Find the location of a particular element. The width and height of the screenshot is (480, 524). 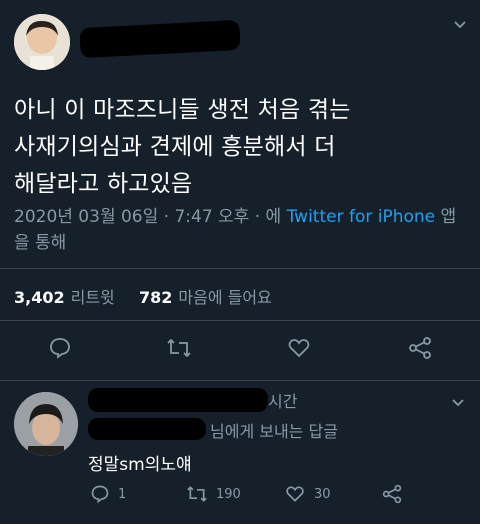

share-icon is located at coordinates (420, 350).